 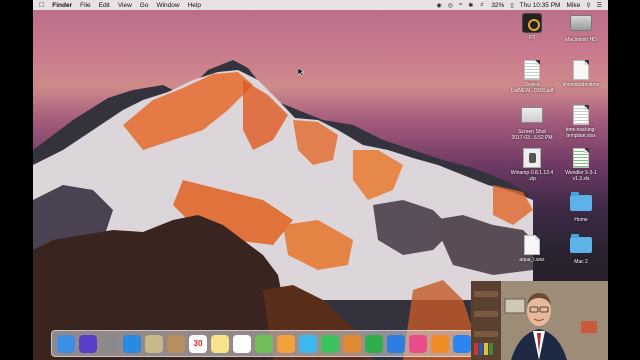 I want to click on desktop-icon-device-list: Device ListNEW...0316.pdf, so click(x=532, y=77).